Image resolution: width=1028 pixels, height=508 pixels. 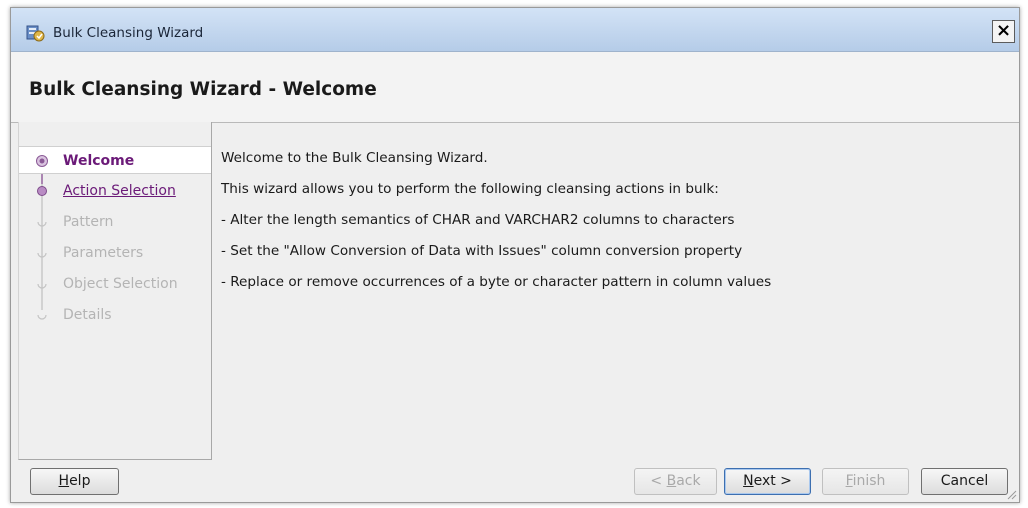 What do you see at coordinates (99, 161) in the screenshot?
I see `step-label: Welcome` at bounding box center [99, 161].